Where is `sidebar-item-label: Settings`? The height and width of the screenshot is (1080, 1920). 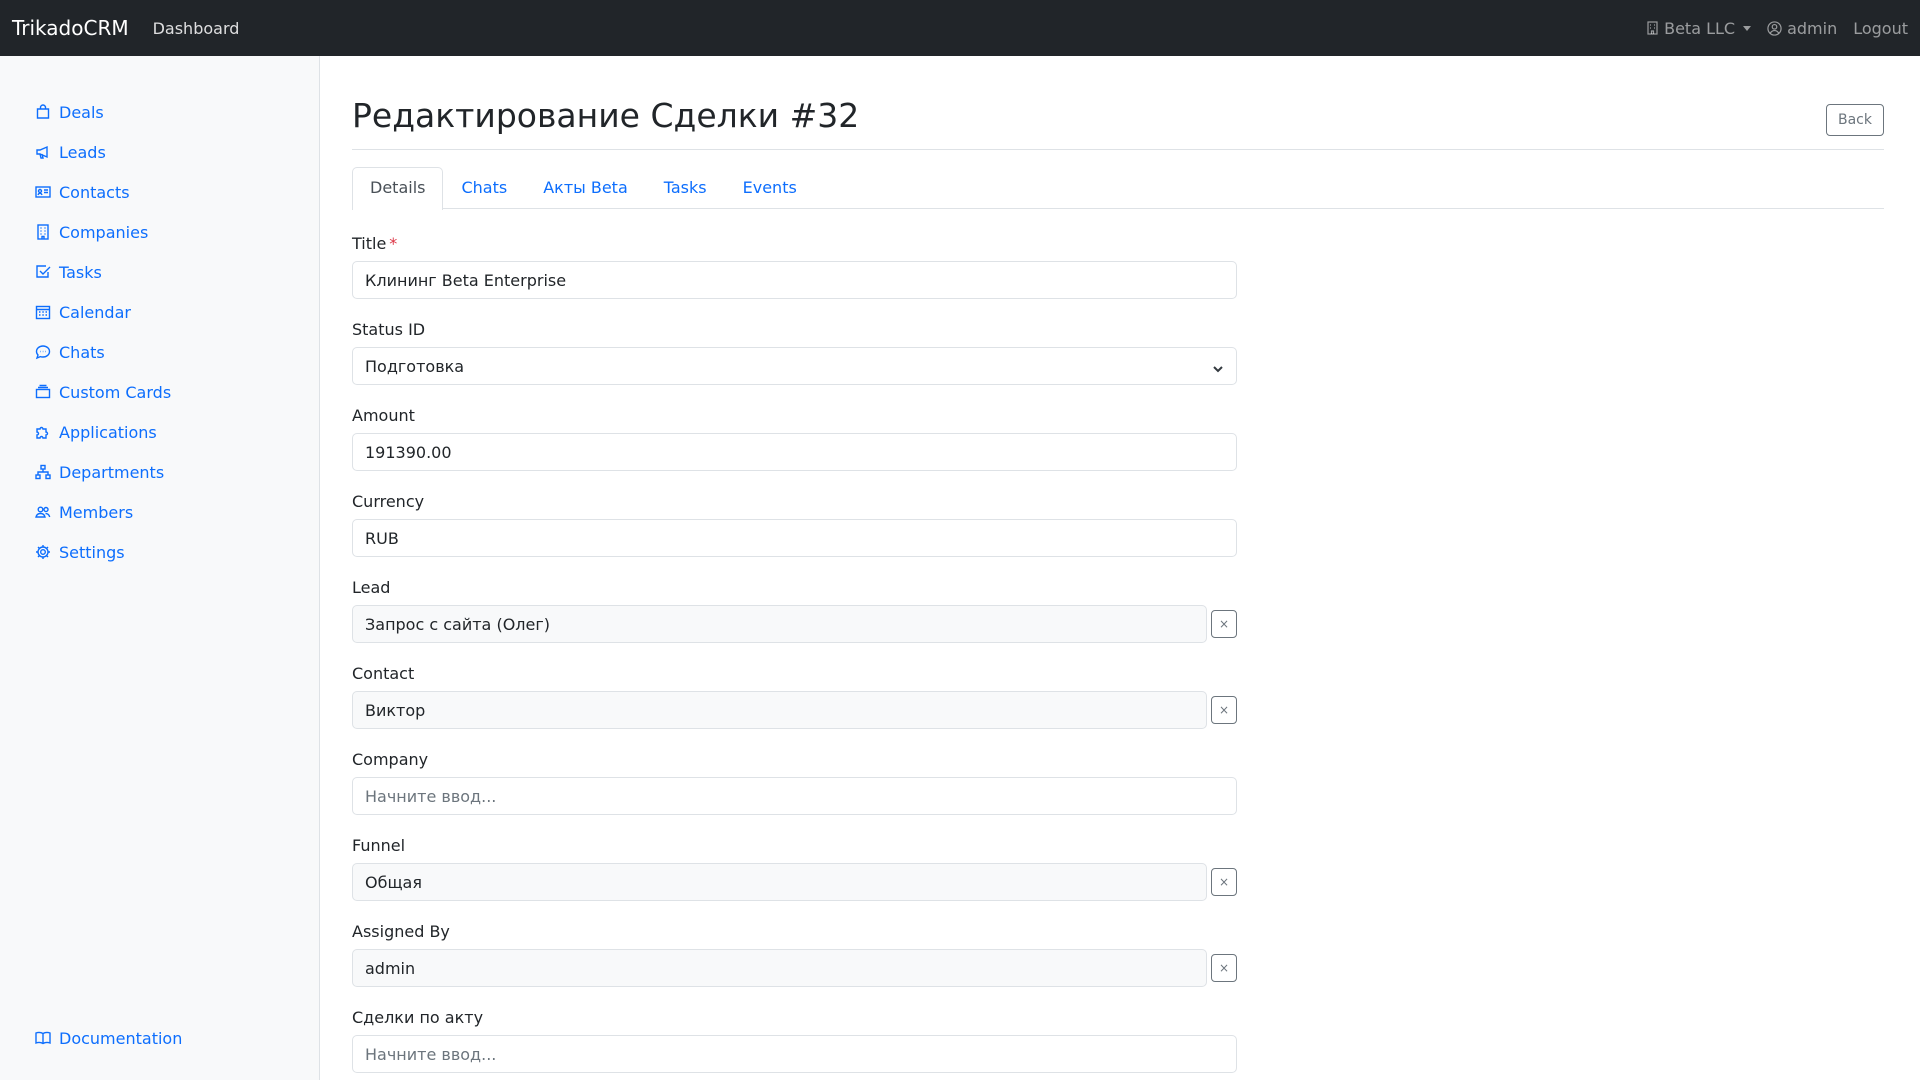 sidebar-item-label: Settings is located at coordinates (92, 552).